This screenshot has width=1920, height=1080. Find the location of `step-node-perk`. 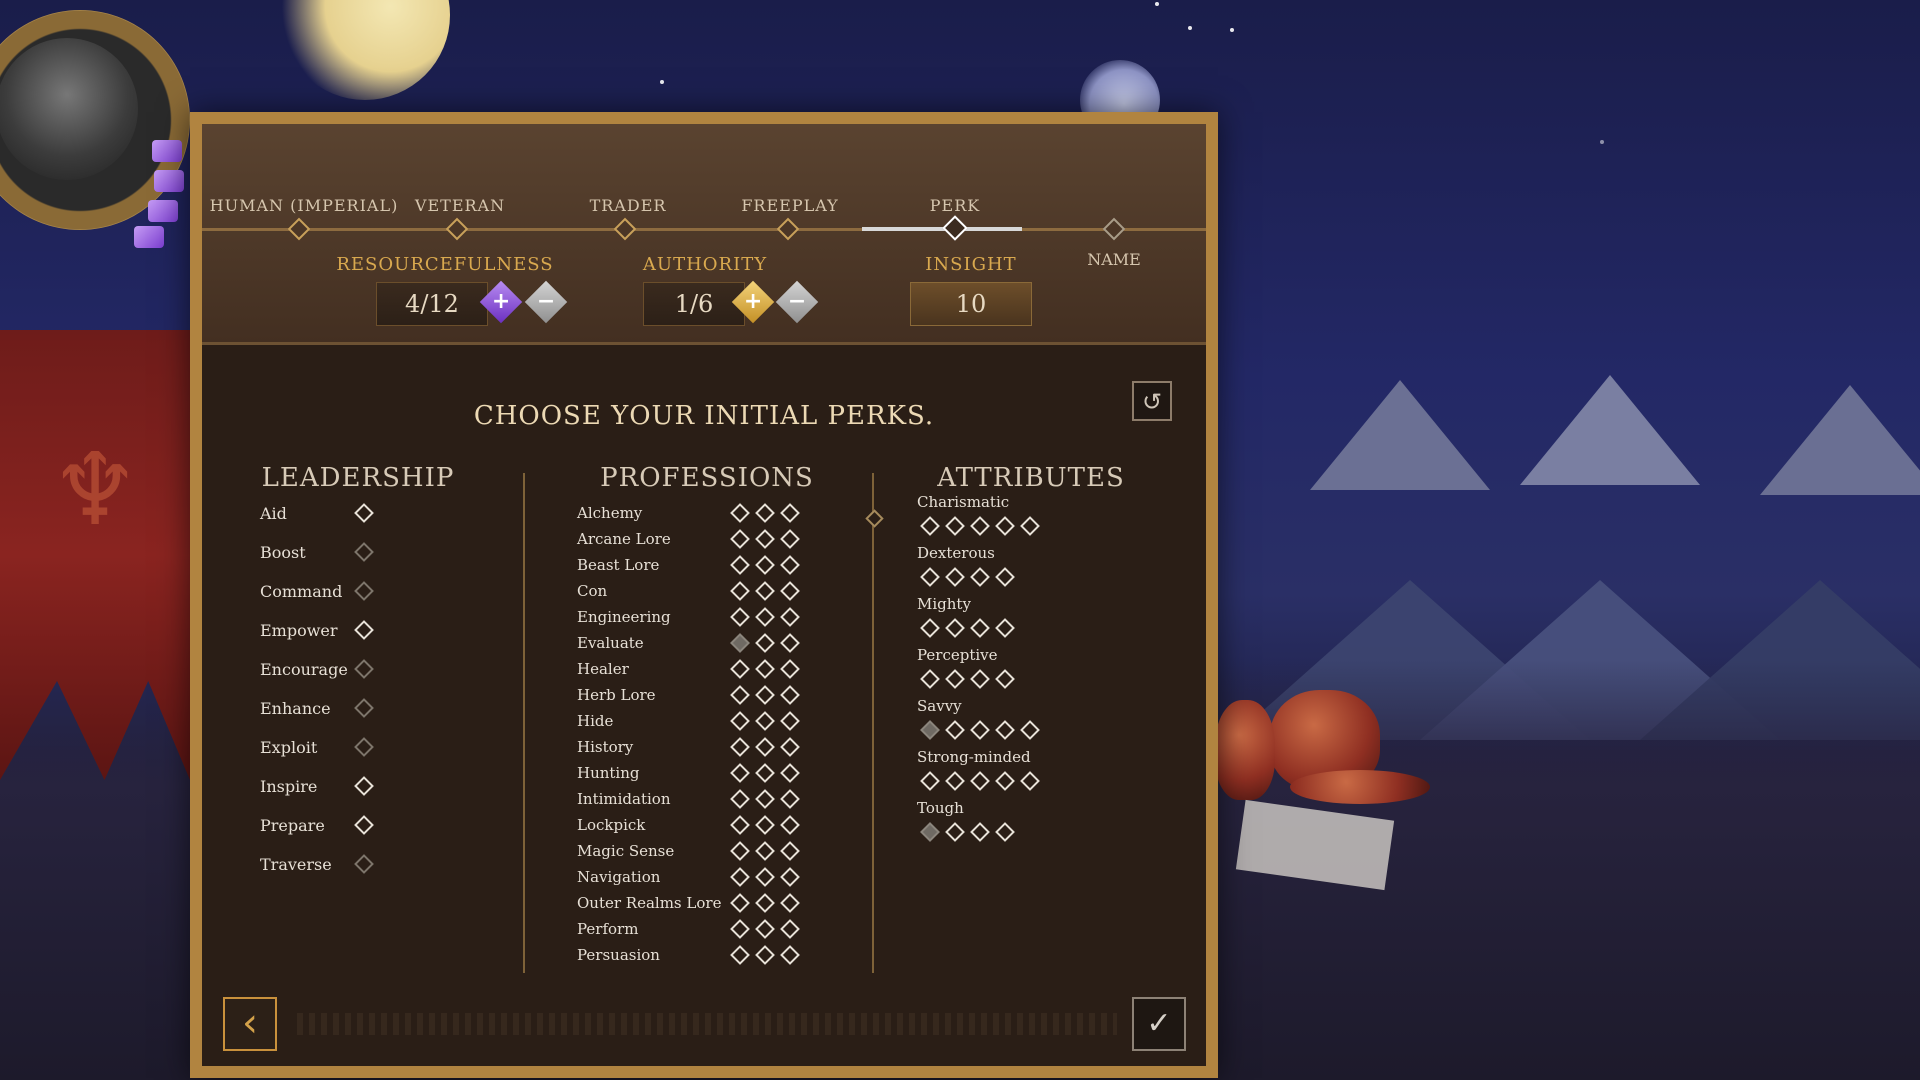

step-node-perk is located at coordinates (955, 228).